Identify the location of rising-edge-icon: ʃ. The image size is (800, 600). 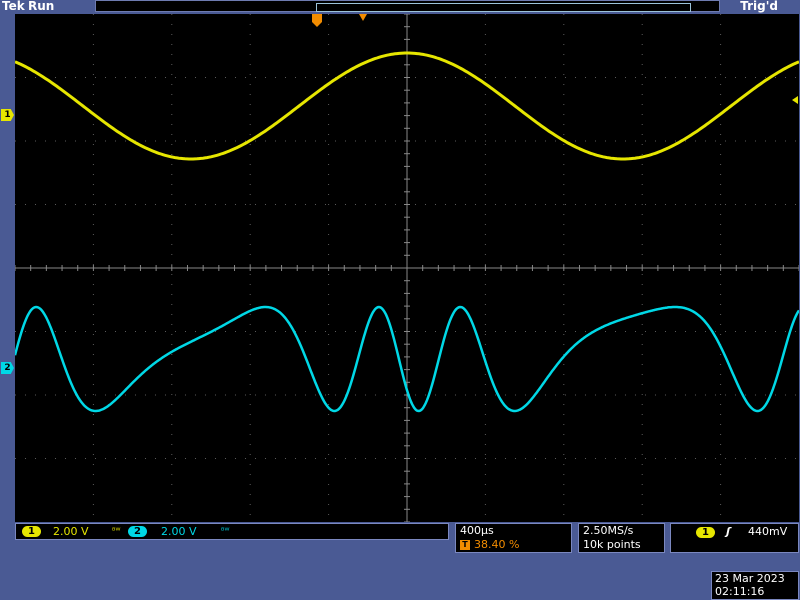
(728, 531).